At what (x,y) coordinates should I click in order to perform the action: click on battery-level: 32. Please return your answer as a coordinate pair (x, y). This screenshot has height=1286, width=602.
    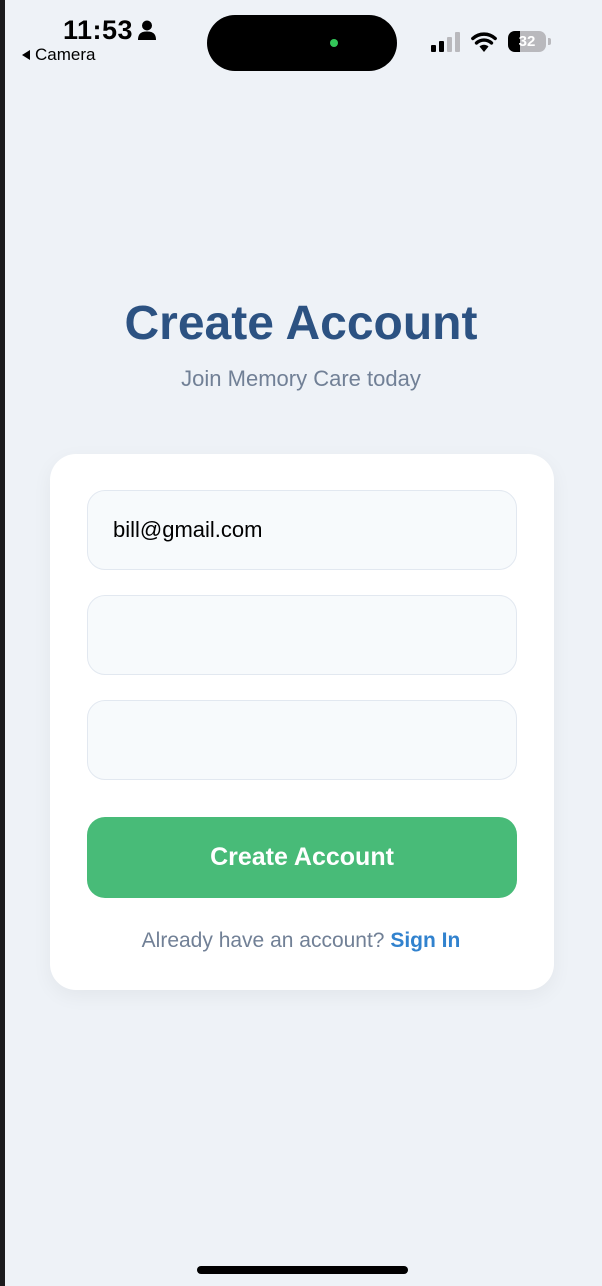
    Looking at the image, I should click on (527, 41).